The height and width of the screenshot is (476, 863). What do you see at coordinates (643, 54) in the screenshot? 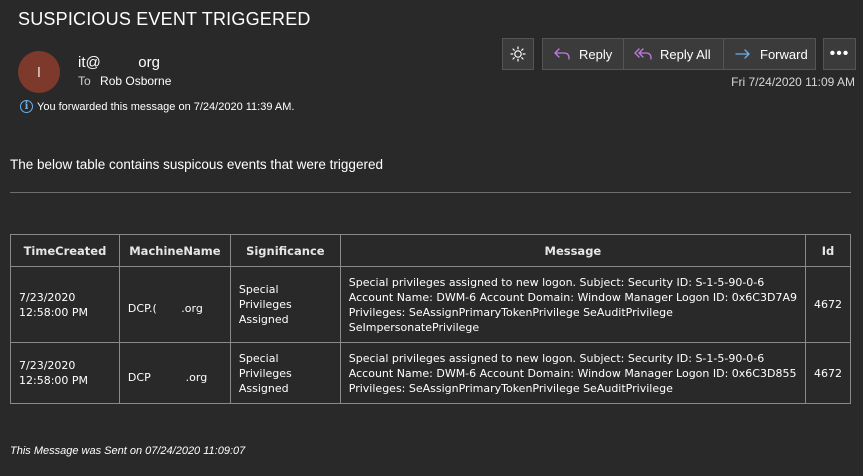
I see `reply-all-icon` at bounding box center [643, 54].